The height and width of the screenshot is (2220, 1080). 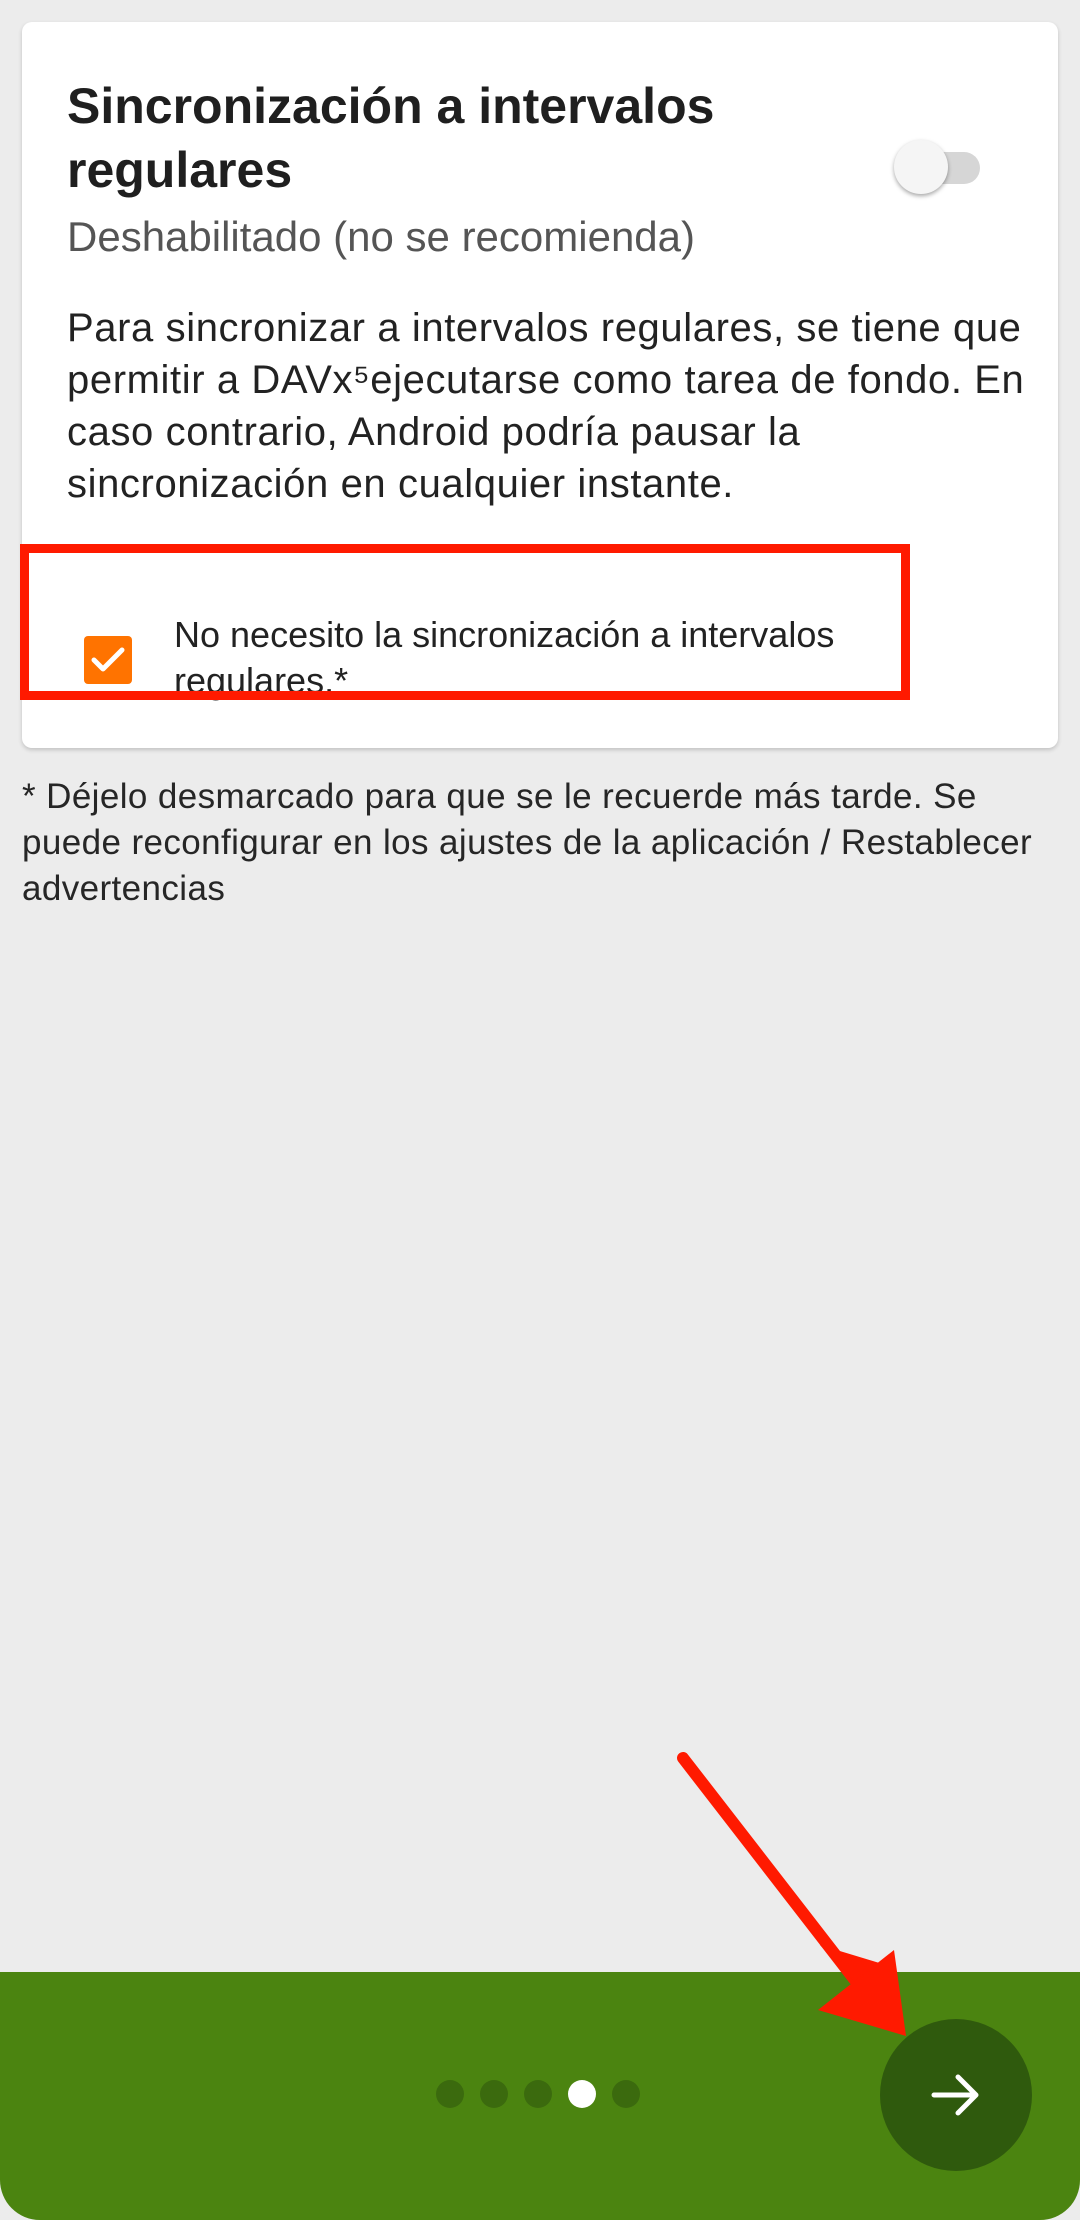 I want to click on next-button, so click(x=956, y=2095).